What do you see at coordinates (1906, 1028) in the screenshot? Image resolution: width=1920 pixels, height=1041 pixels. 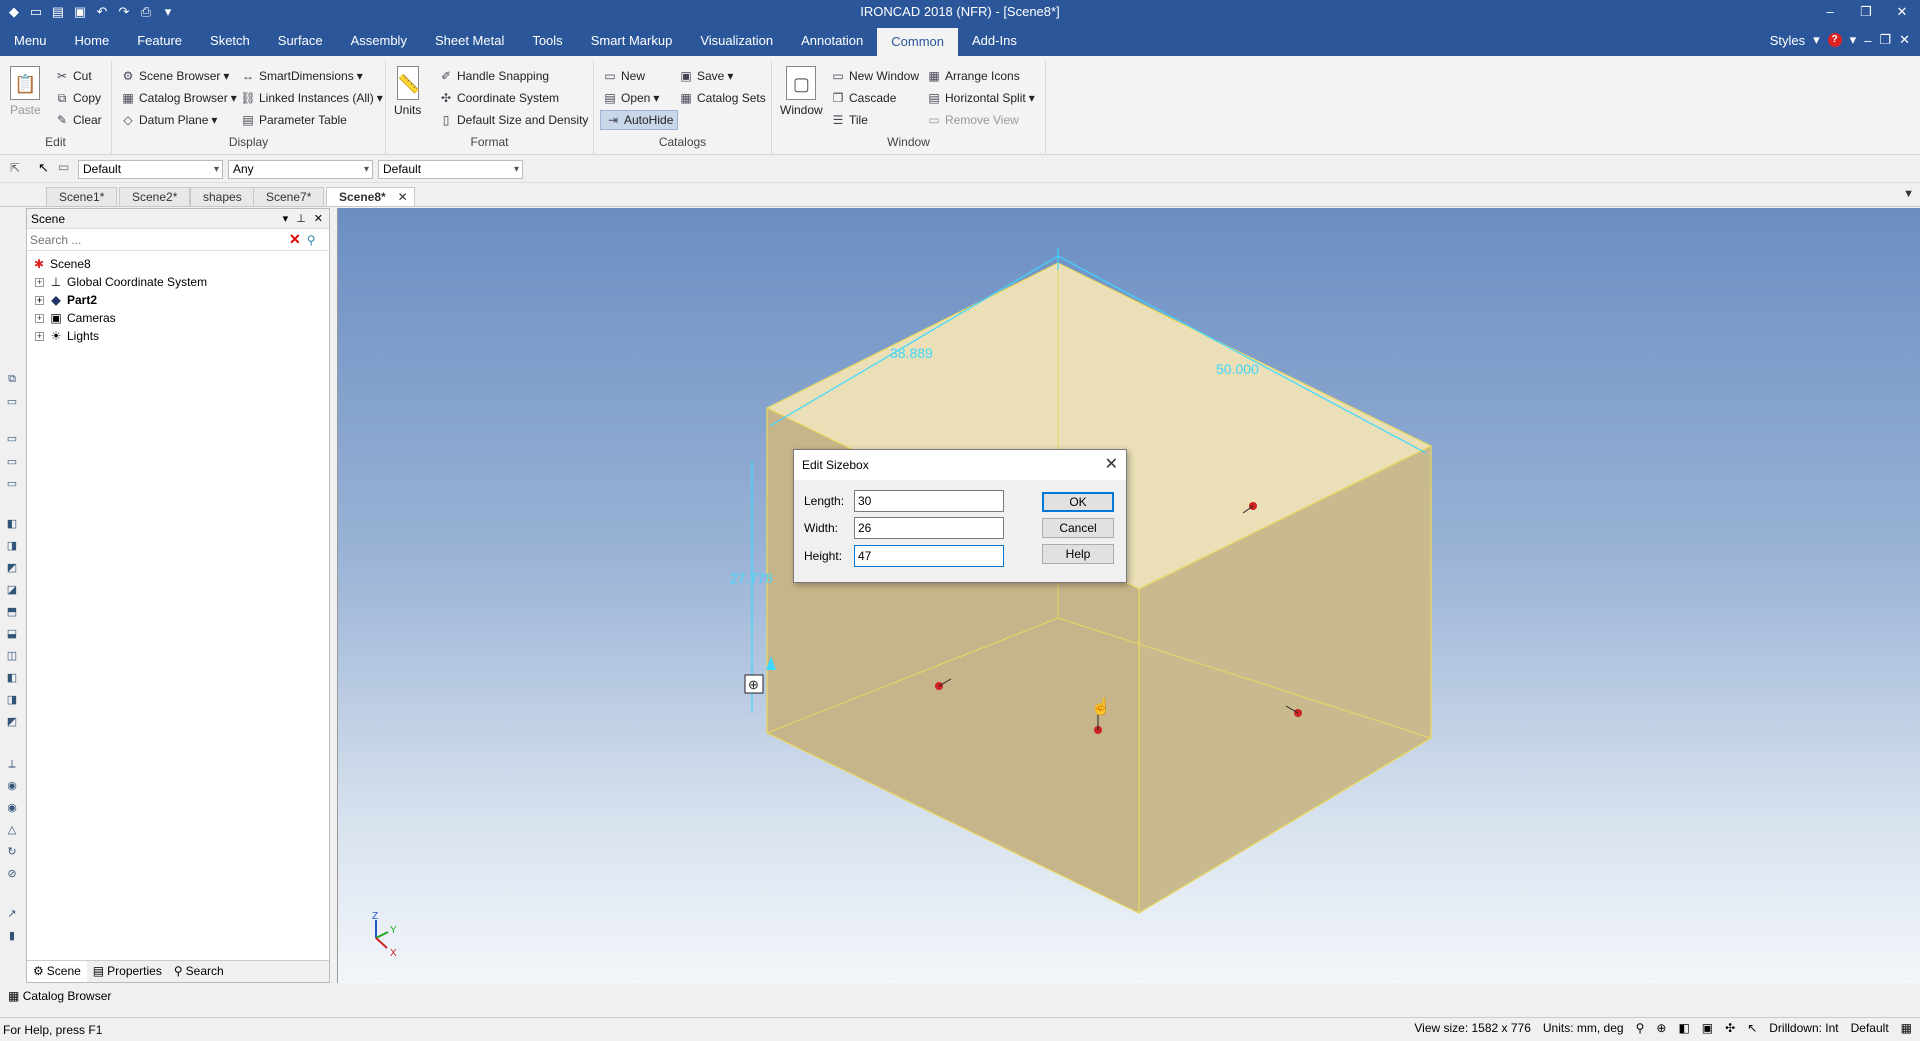 I see `grid-icon: ▦` at bounding box center [1906, 1028].